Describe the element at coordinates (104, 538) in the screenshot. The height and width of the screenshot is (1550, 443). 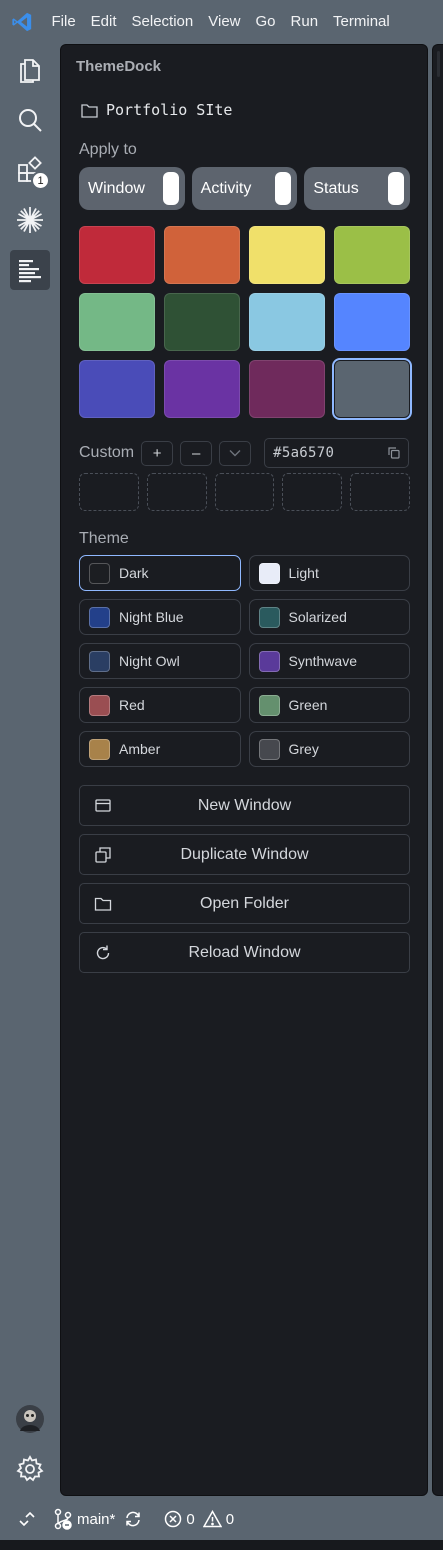
I see `theme-label: Theme` at that location.